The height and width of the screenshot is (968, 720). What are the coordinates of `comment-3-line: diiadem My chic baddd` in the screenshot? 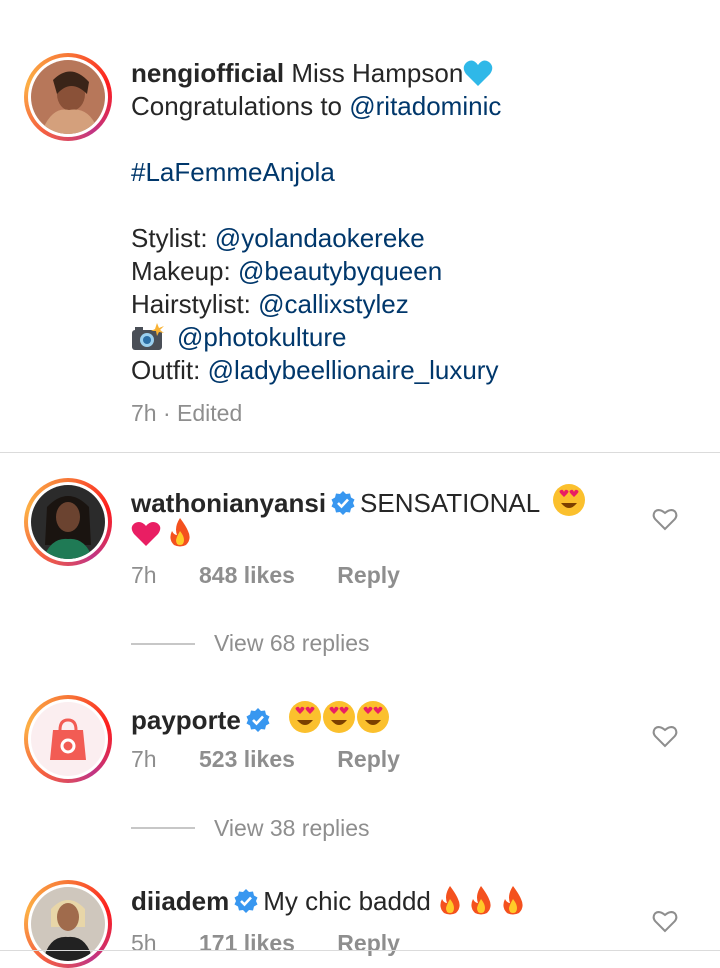 It's located at (328, 901).